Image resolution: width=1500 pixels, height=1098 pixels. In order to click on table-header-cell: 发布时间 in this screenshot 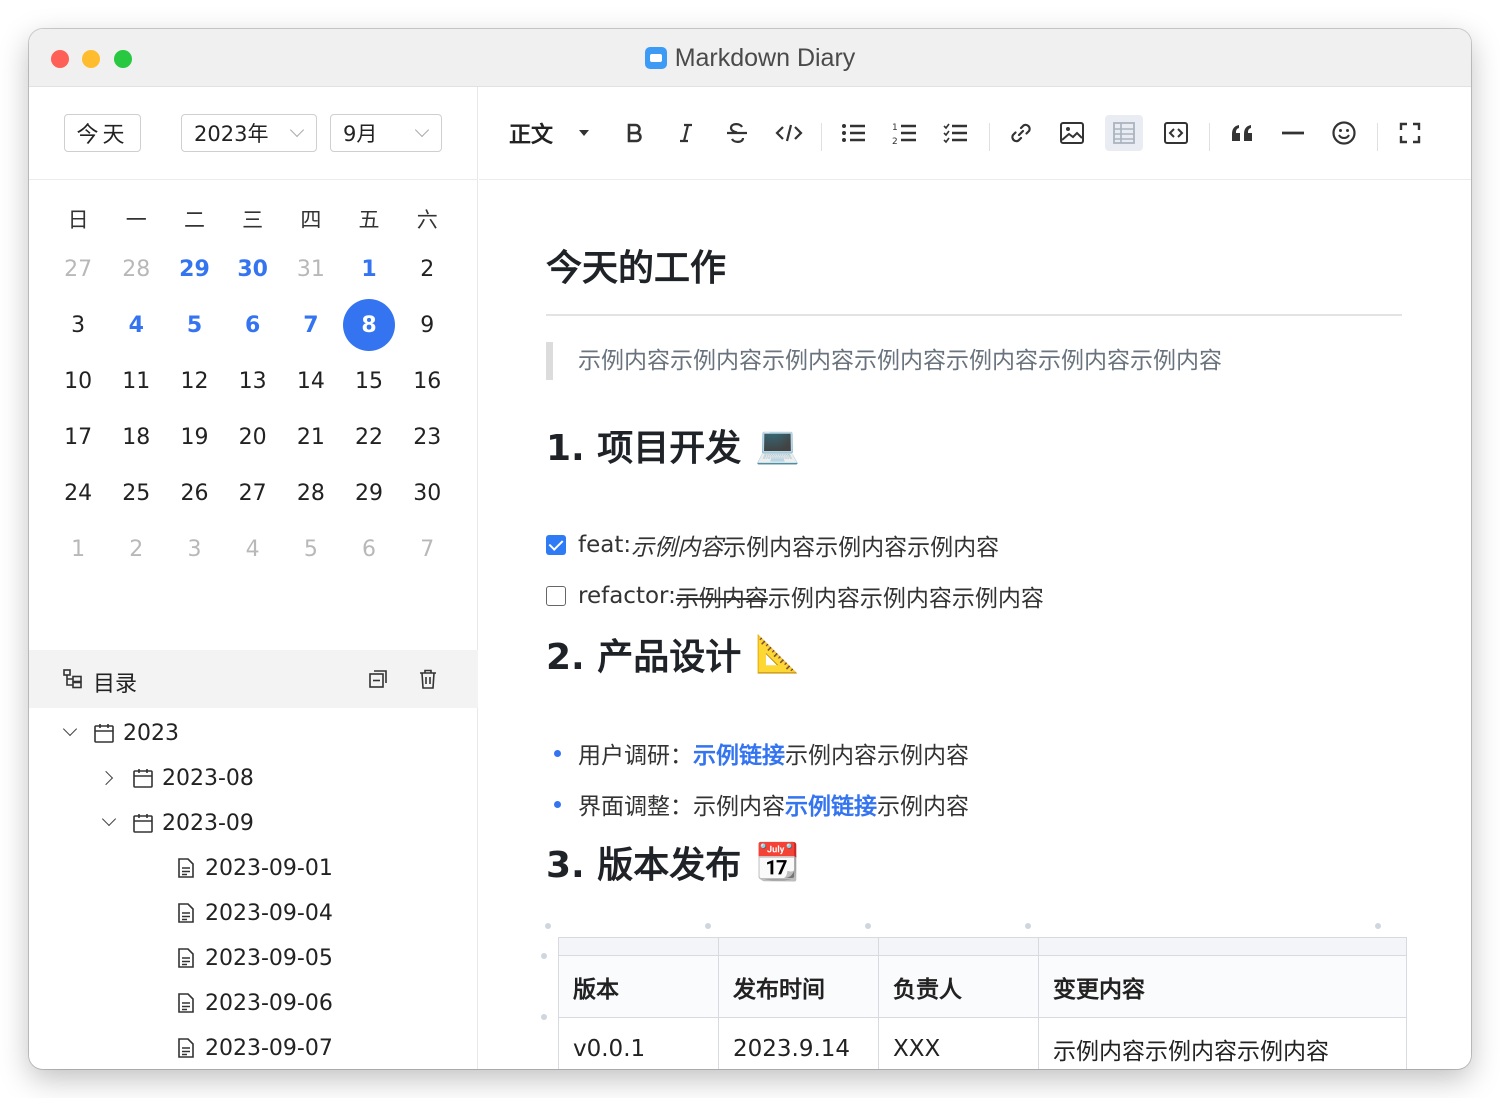, I will do `click(798, 986)`.